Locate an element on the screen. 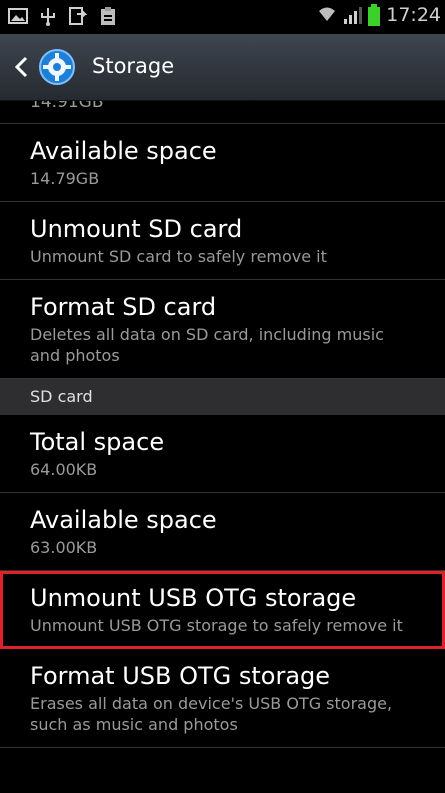  item-subtitle: 14.79GB is located at coordinates (65, 178).